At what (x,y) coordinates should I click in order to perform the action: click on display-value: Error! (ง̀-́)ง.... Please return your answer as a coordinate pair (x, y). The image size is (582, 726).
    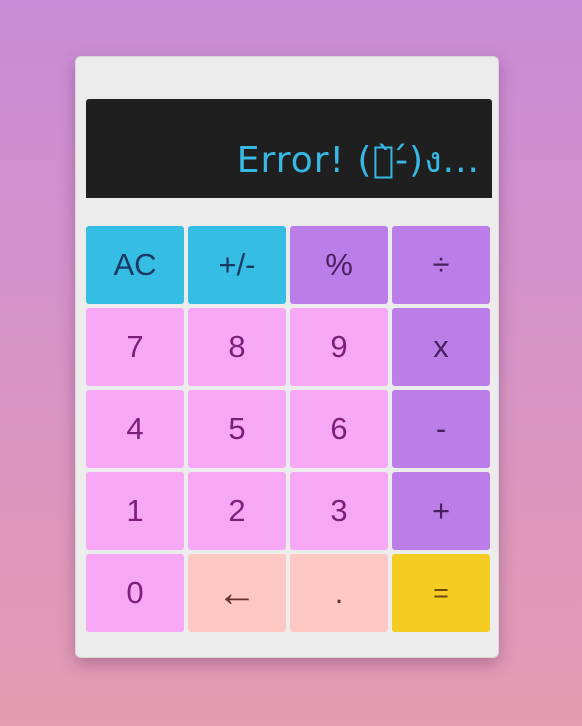
    Looking at the image, I should click on (358, 160).